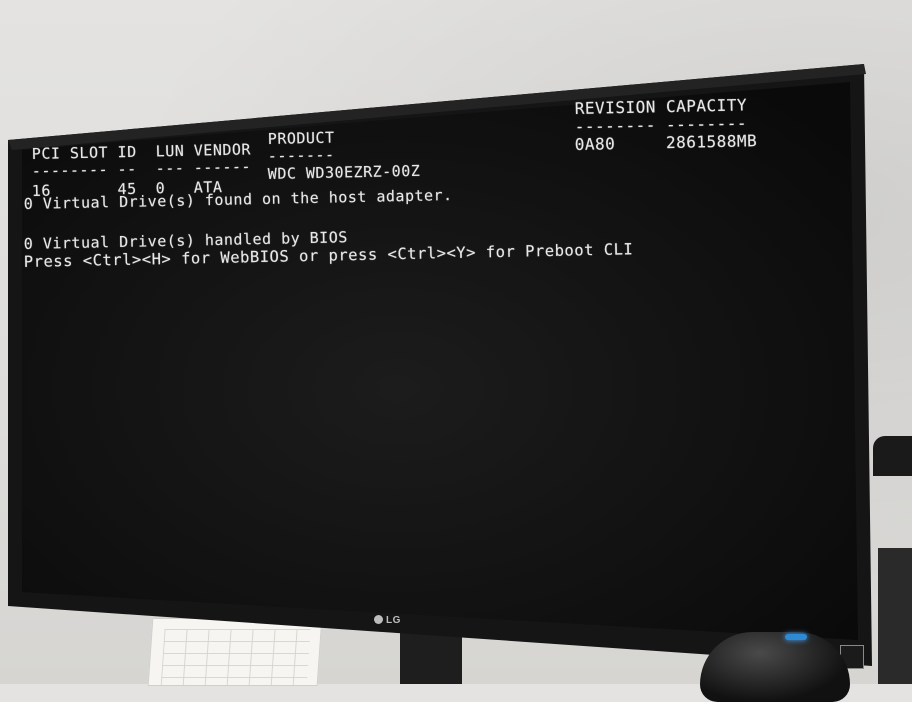 This screenshot has height=702, width=912. Describe the element at coordinates (775, 667) in the screenshot. I see `mouse` at that location.